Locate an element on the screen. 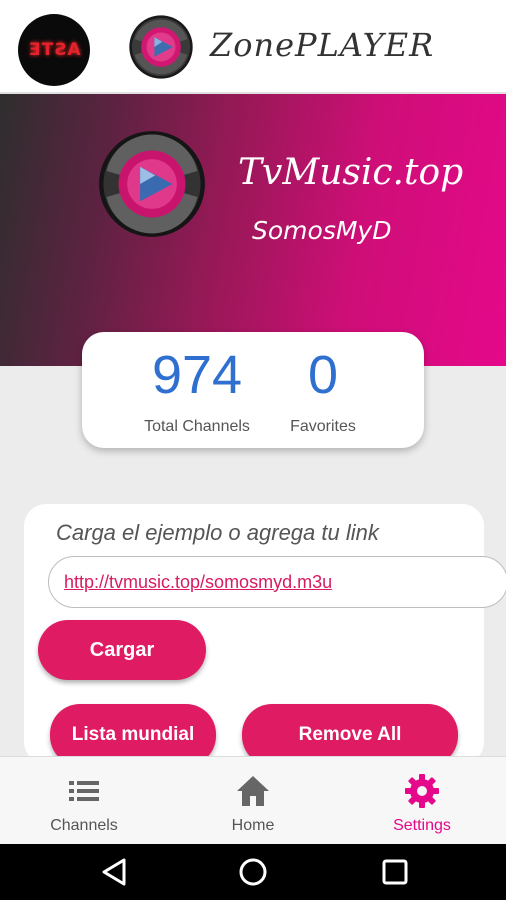  playlist-link-value: http://tvmusic.top/somosmyd.m3u is located at coordinates (198, 582).